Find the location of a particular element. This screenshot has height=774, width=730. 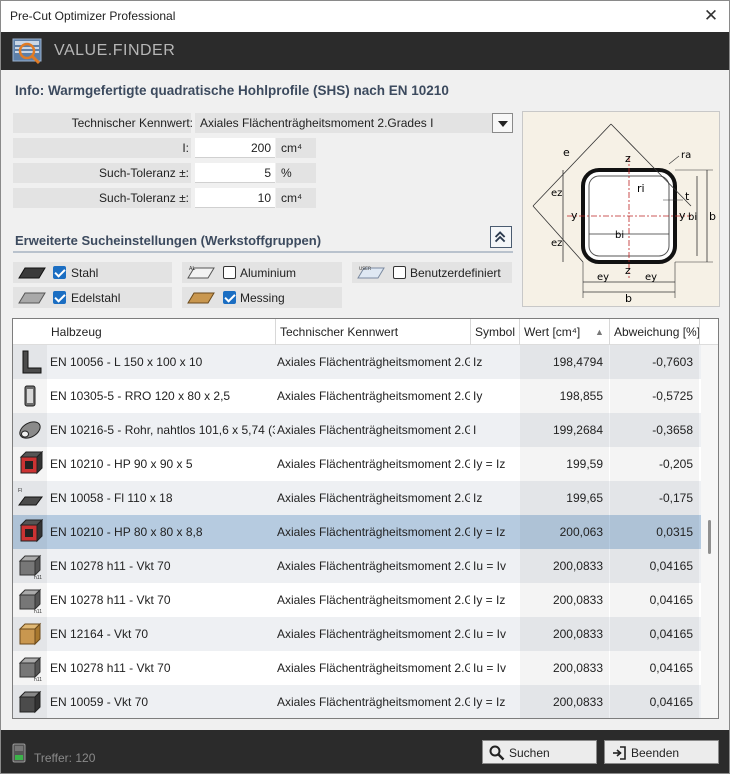

steel-plate-icon is located at coordinates (32, 273).